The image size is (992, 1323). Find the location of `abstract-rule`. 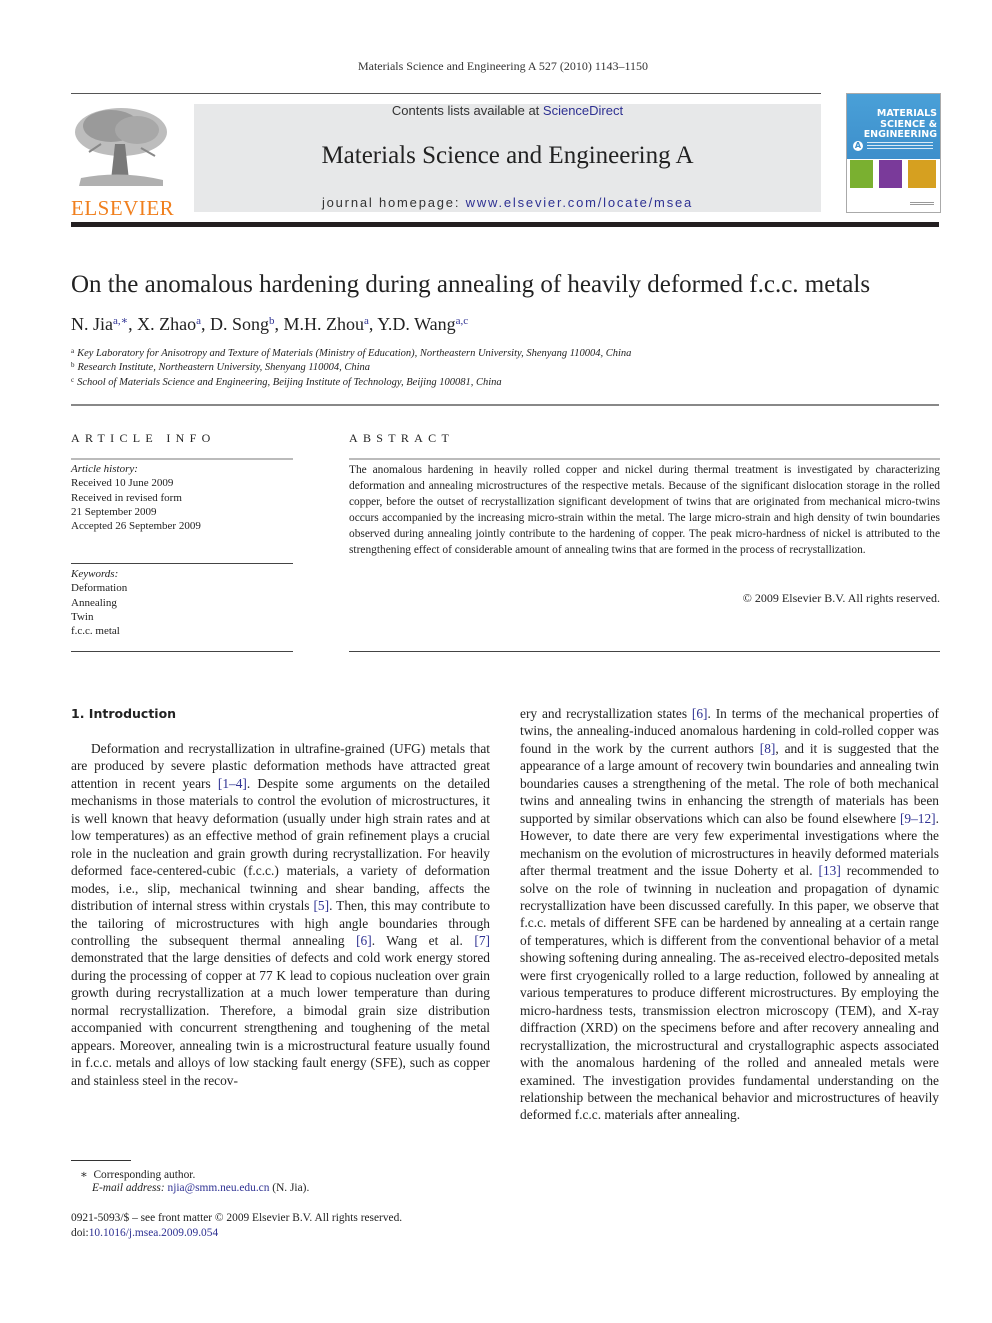

abstract-rule is located at coordinates (644, 459).